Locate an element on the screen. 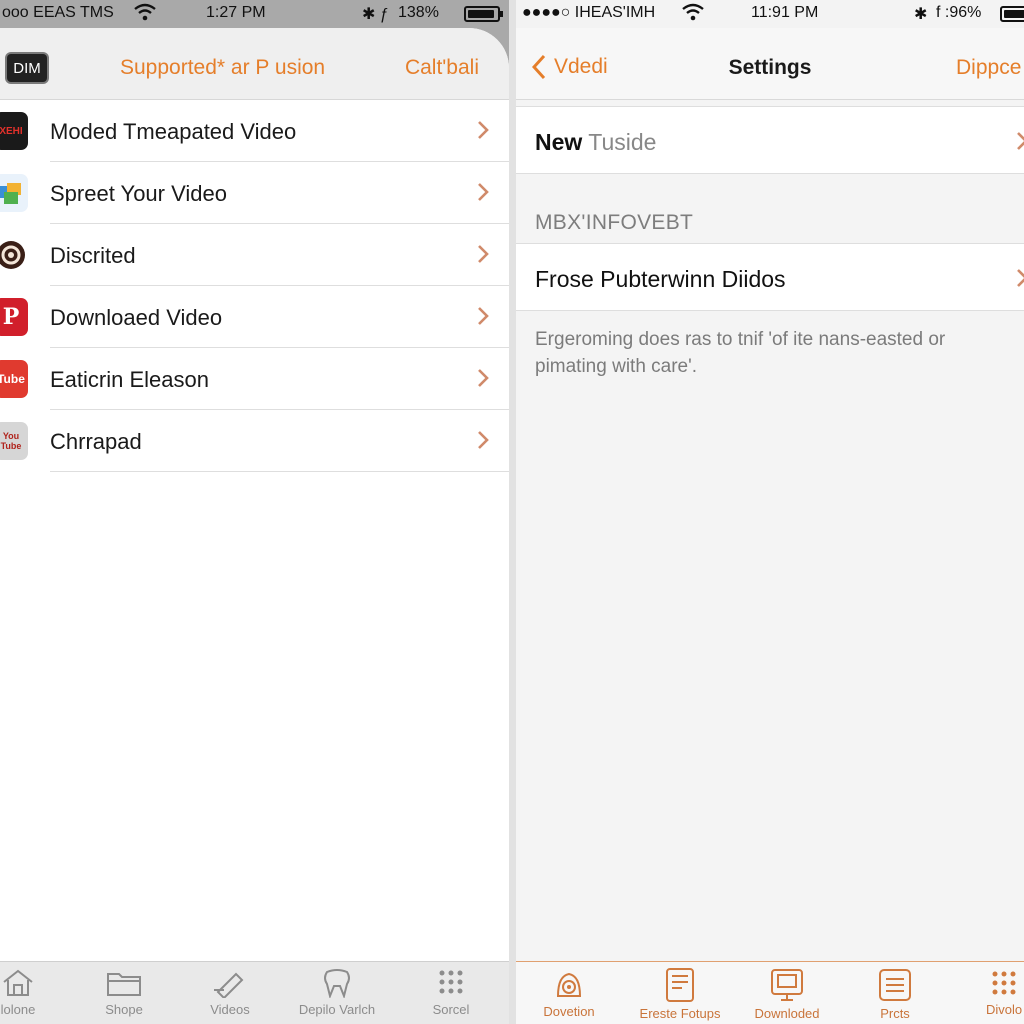  home-icon is located at coordinates (18, 982).